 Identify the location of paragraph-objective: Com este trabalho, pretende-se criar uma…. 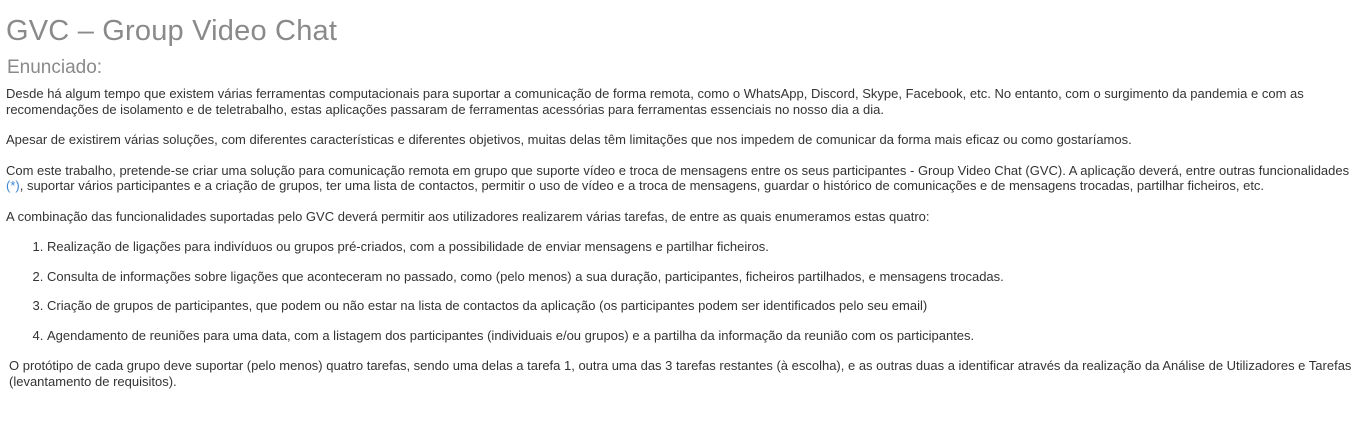
(682, 178).